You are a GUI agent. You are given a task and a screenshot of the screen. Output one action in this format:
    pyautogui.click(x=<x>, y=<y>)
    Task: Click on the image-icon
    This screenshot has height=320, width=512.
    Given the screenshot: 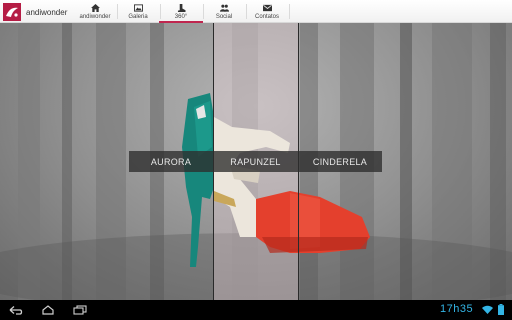 What is the action you would take?
    pyautogui.click(x=138, y=8)
    